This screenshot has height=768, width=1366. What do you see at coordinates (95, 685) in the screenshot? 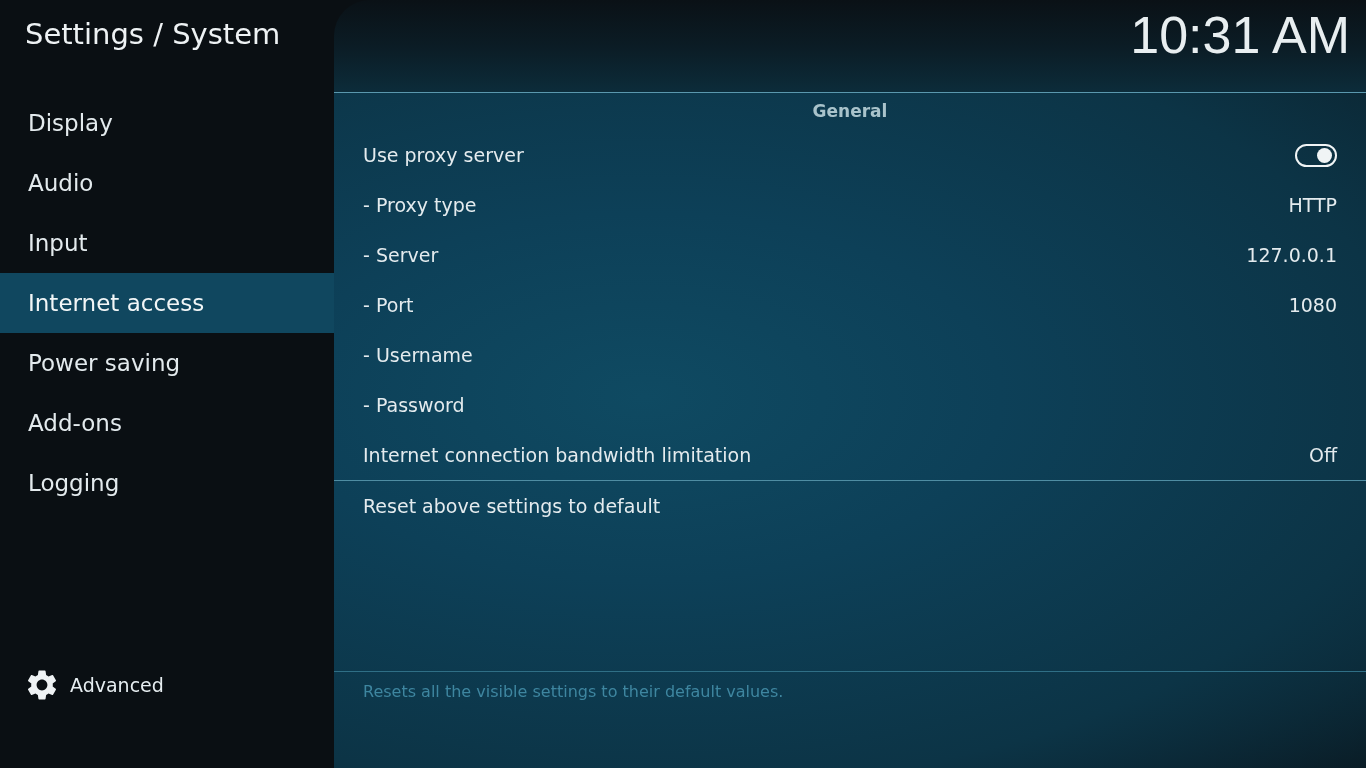
I see `advanced-button: Advanced` at bounding box center [95, 685].